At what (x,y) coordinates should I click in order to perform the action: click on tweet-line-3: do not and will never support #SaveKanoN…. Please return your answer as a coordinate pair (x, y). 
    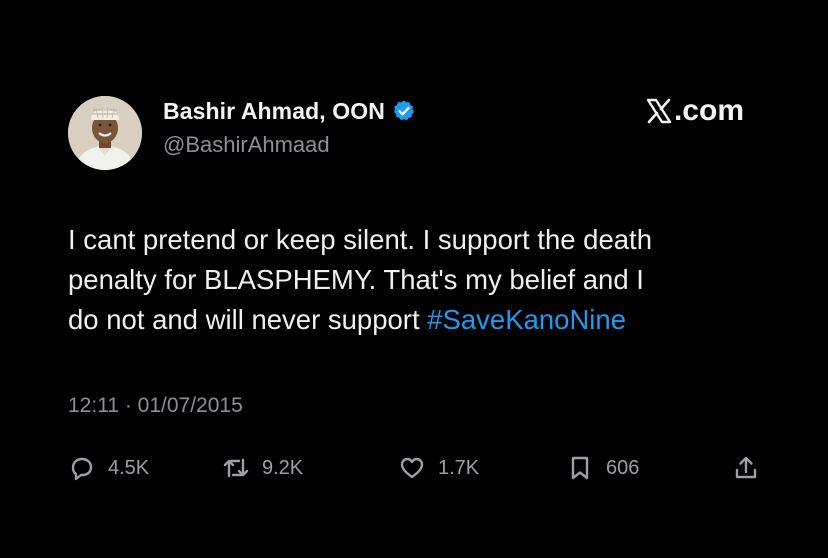
    Looking at the image, I should click on (418, 320).